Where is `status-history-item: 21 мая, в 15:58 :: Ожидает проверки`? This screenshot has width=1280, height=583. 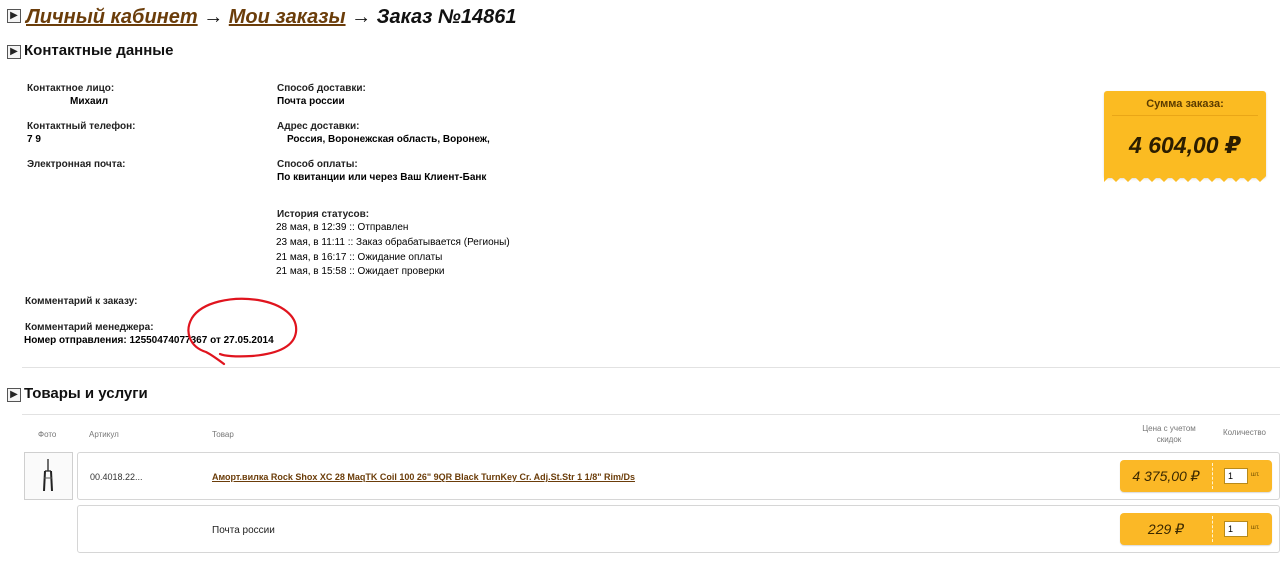 status-history-item: 21 мая, в 15:58 :: Ожидает проверки is located at coordinates (360, 271).